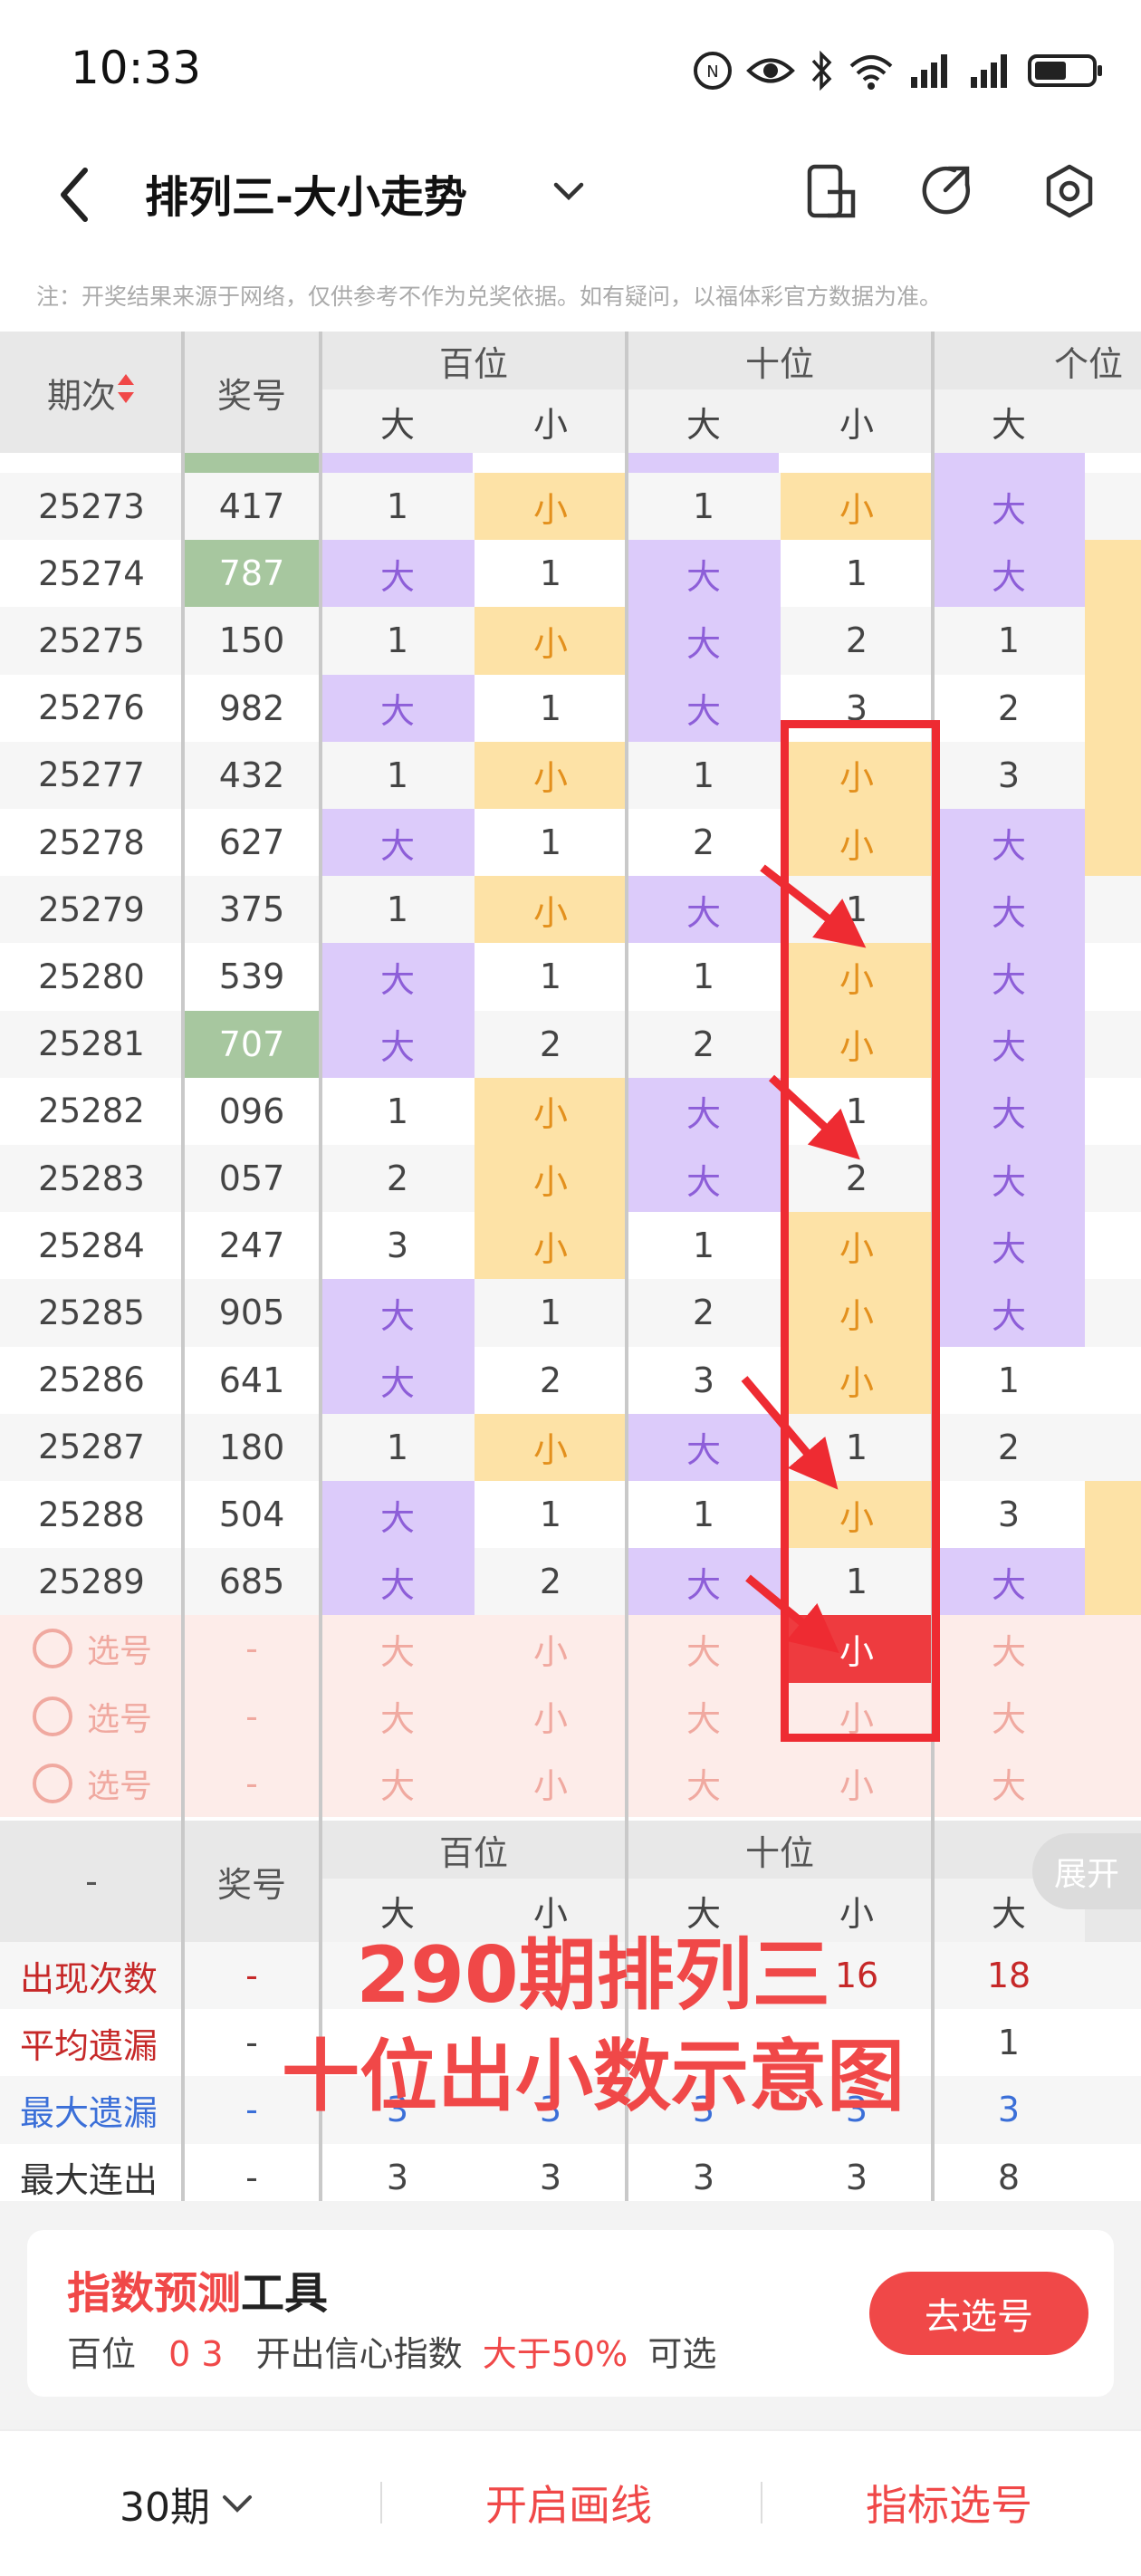 Image resolution: width=1141 pixels, height=2576 pixels. I want to click on tool-title: 指数预测工具, so click(198, 2289).